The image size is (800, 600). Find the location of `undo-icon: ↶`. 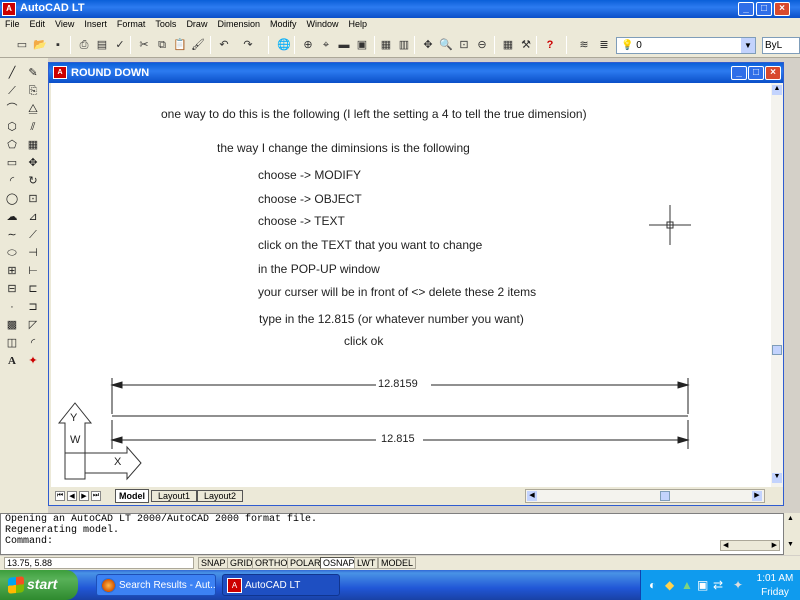

undo-icon: ↶ is located at coordinates (224, 45).